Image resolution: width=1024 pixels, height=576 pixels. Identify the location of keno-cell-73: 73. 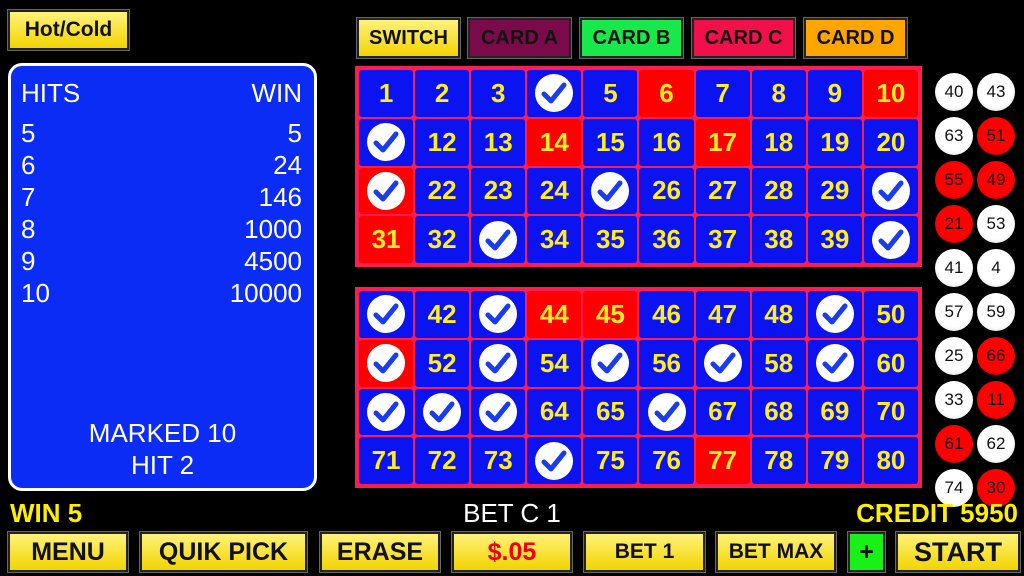
(498, 460).